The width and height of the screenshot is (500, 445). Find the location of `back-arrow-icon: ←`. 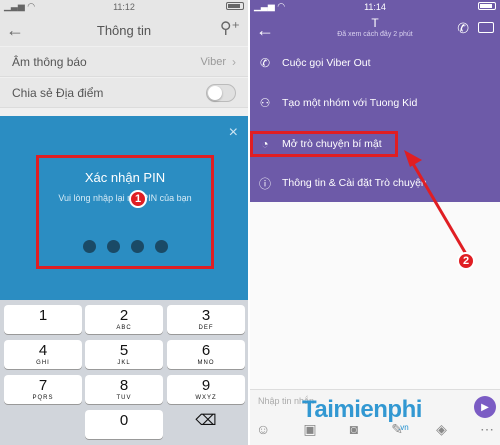

back-arrow-icon: ← is located at coordinates (15, 30).